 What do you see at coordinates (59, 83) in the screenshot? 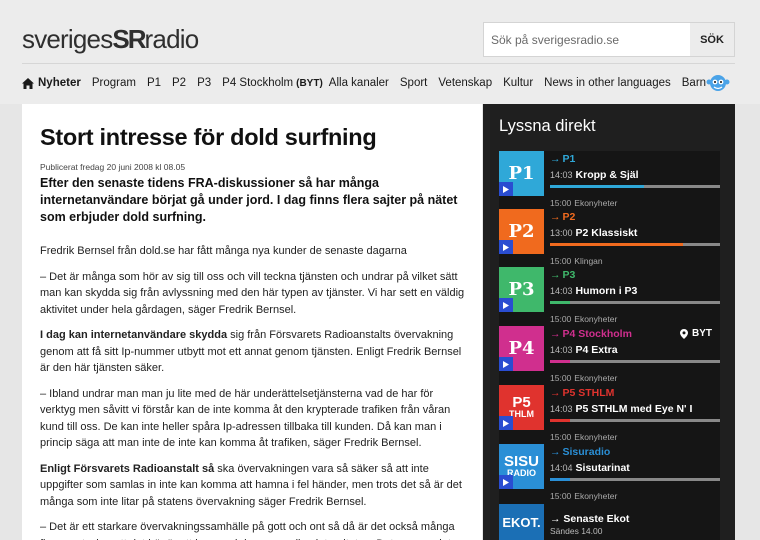
I see `nav-label-nyheter: Nyheter` at bounding box center [59, 83].